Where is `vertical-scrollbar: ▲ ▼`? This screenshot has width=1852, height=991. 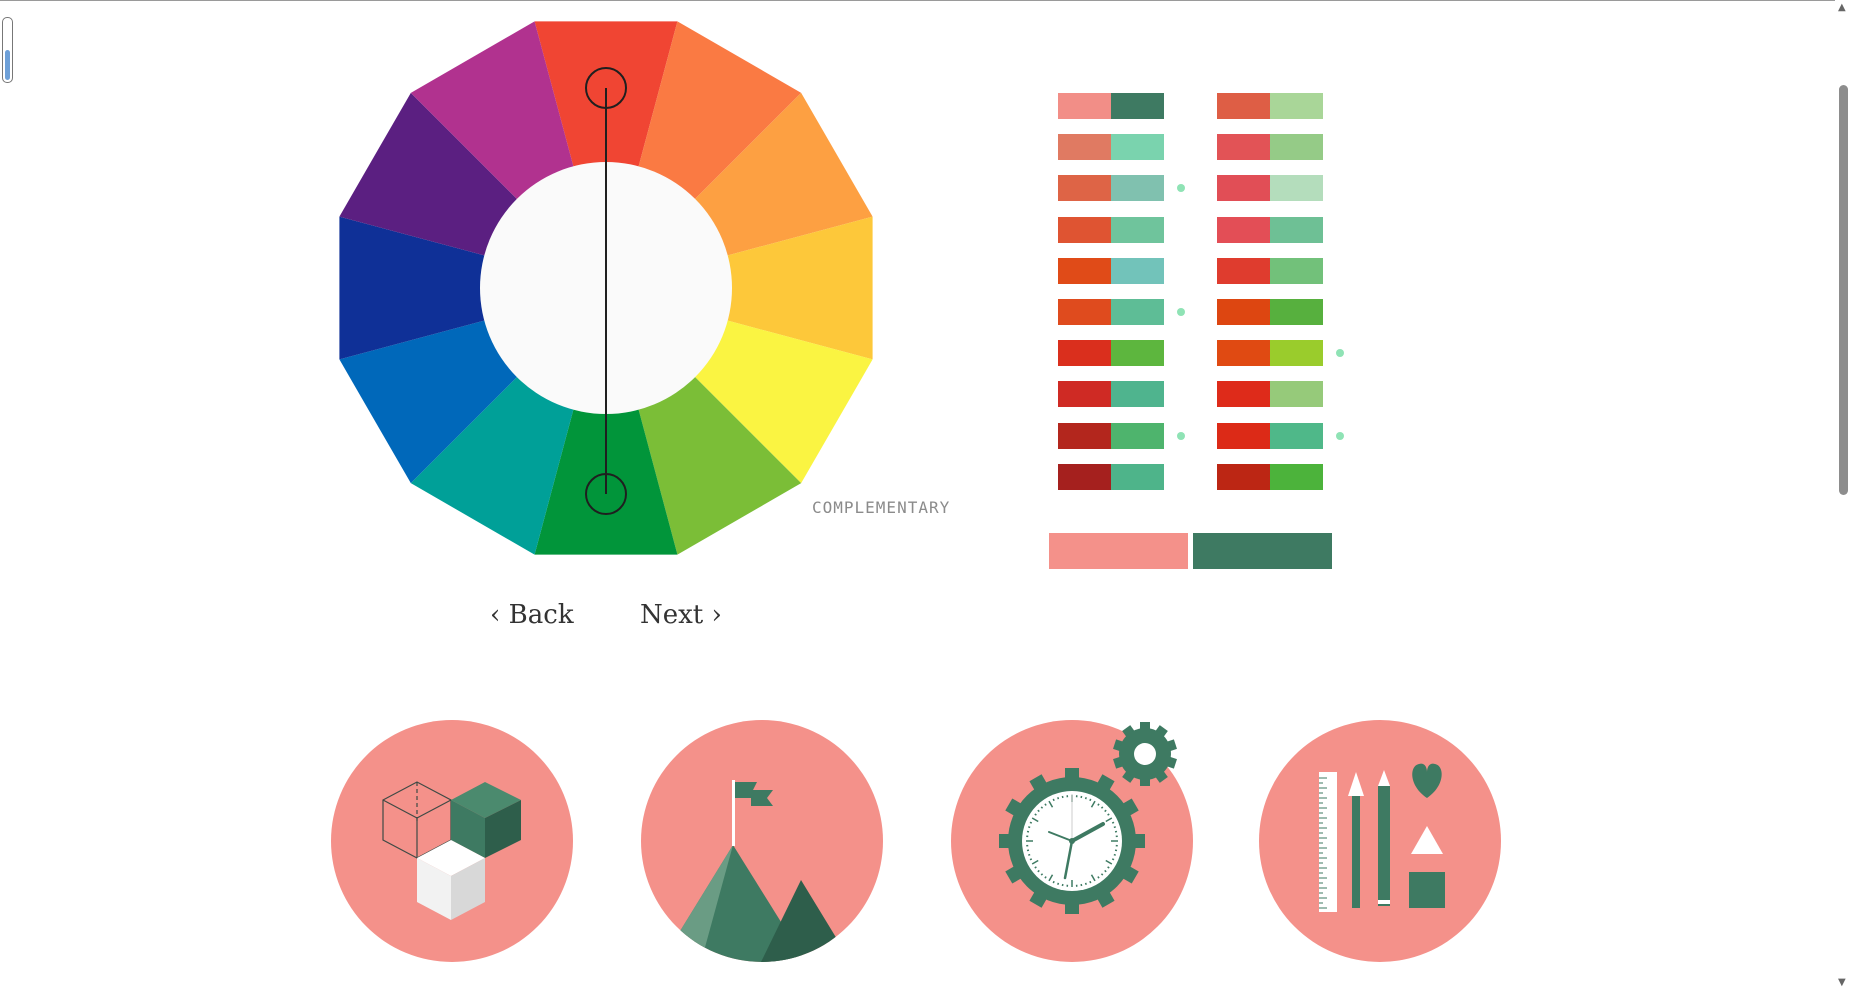 vertical-scrollbar: ▲ ▼ is located at coordinates (1843, 495).